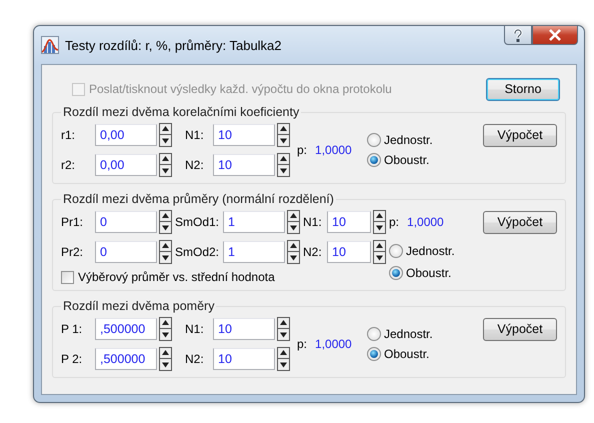 The width and height of the screenshot is (594, 423). Describe the element at coordinates (198, 199) in the screenshot. I see `group-title: Rozdíl mezi dvěma průměry (normální rozdělení)` at that location.